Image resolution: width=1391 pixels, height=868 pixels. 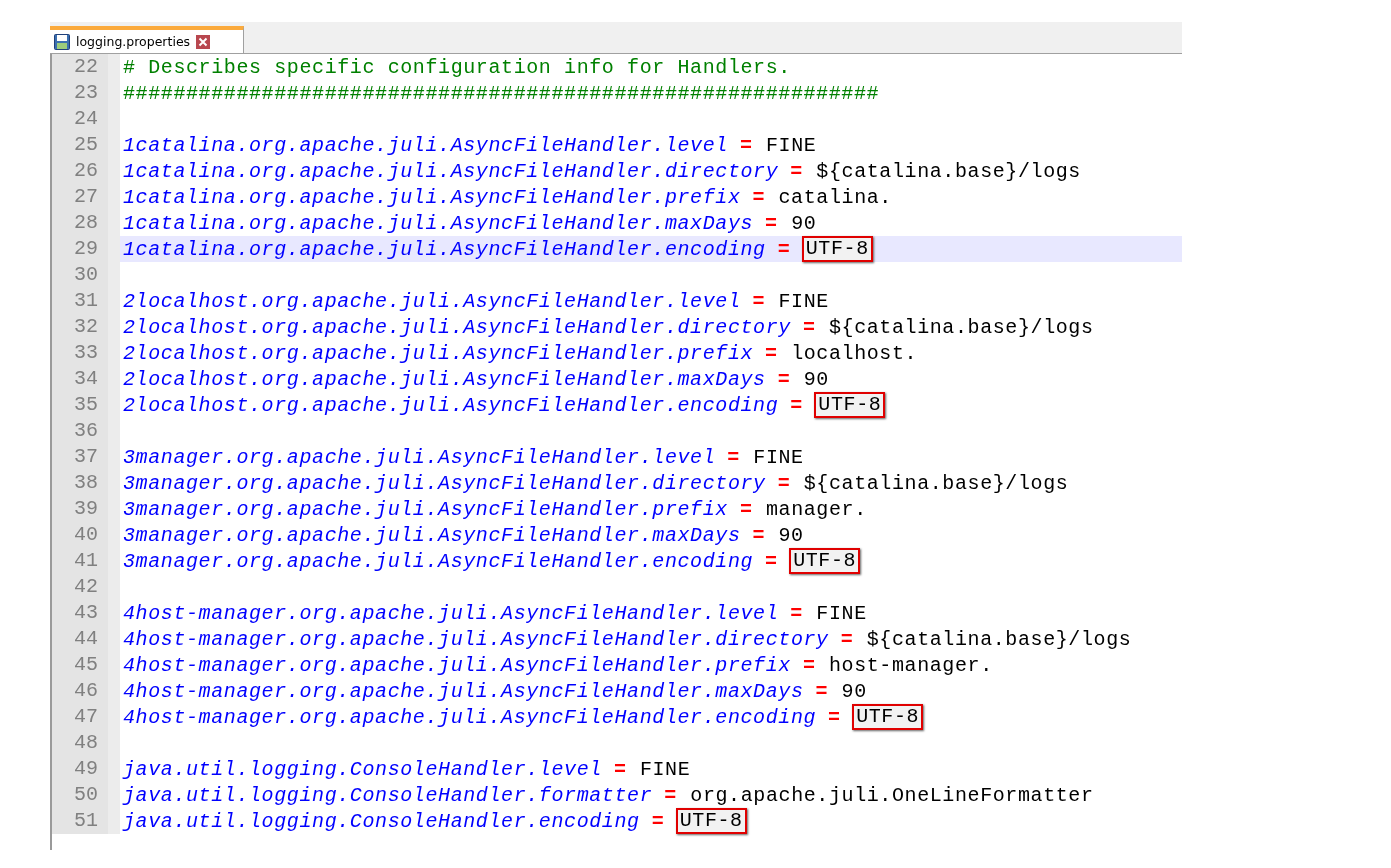 What do you see at coordinates (86, 301) in the screenshot?
I see `line-number: 31` at bounding box center [86, 301].